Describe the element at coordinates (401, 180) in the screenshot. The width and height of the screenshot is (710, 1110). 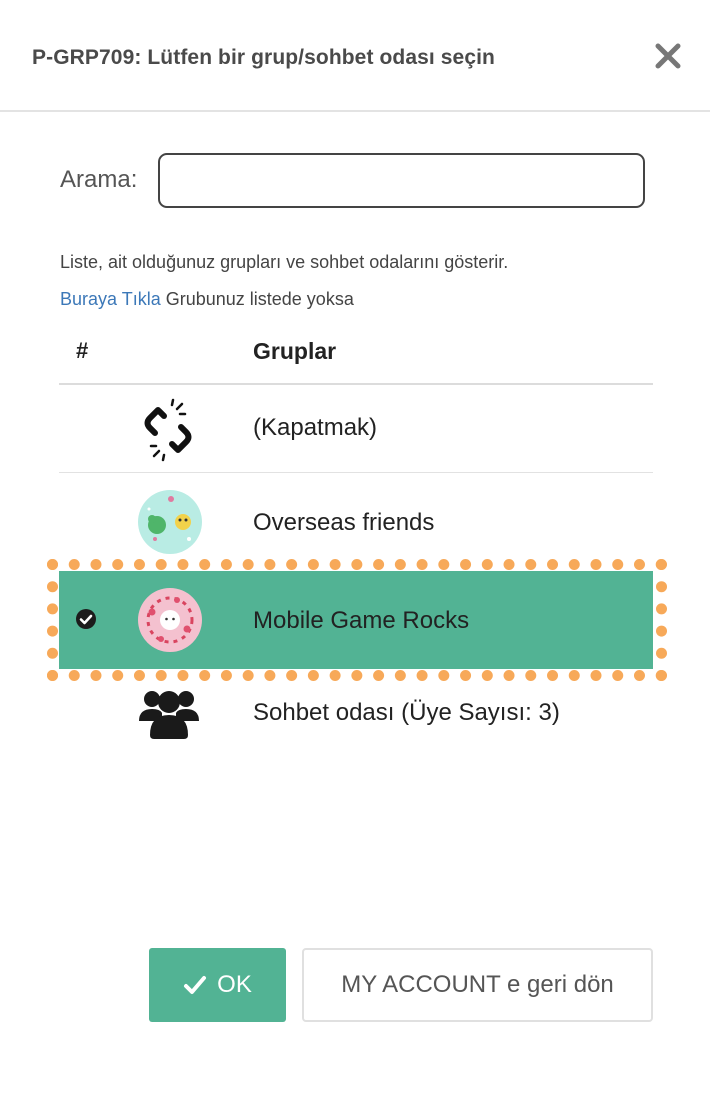
I see `search-input` at that location.